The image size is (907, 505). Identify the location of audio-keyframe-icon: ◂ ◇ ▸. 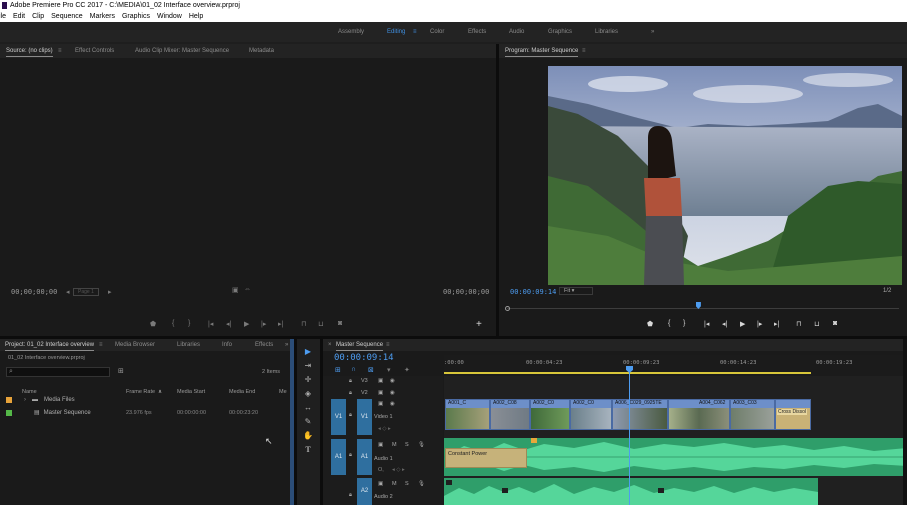
(398, 470).